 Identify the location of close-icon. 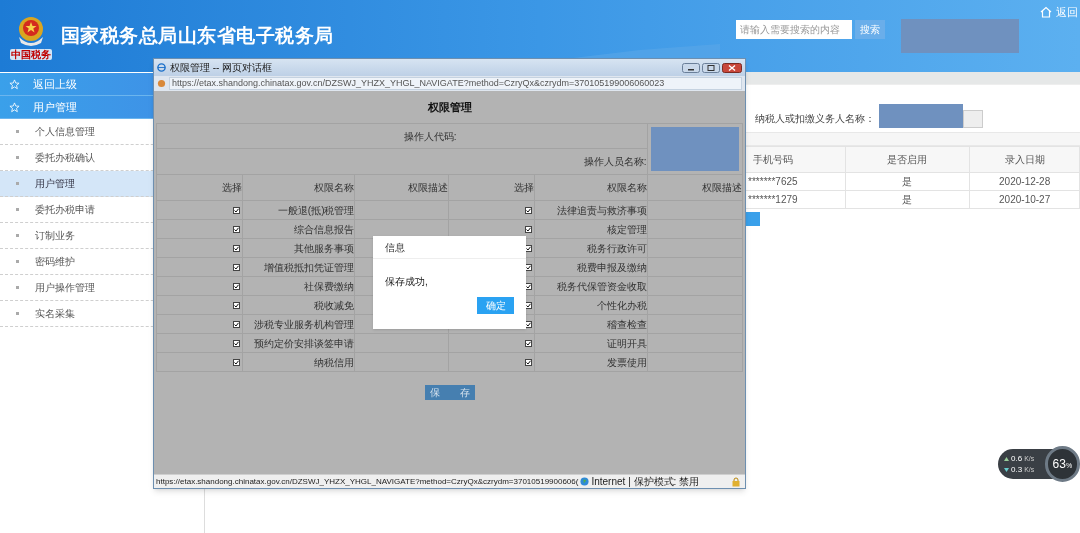
(732, 67).